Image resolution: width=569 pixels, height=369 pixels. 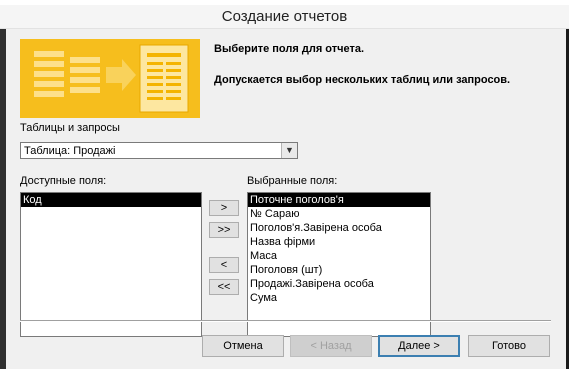 What do you see at coordinates (339, 214) in the screenshot?
I see `list-item: № Сараю` at bounding box center [339, 214].